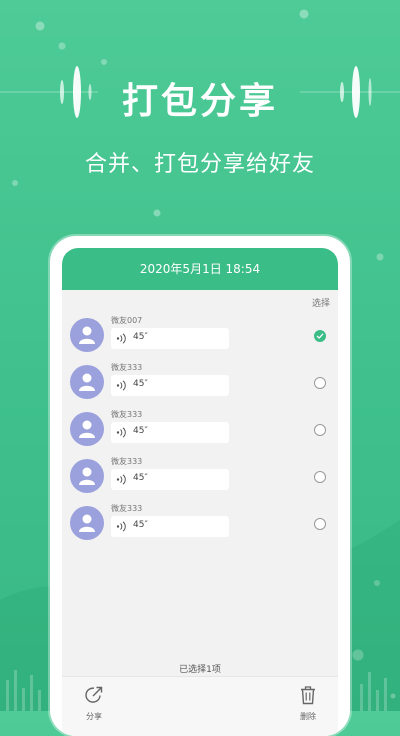  I want to click on trash-icon, so click(308, 695).